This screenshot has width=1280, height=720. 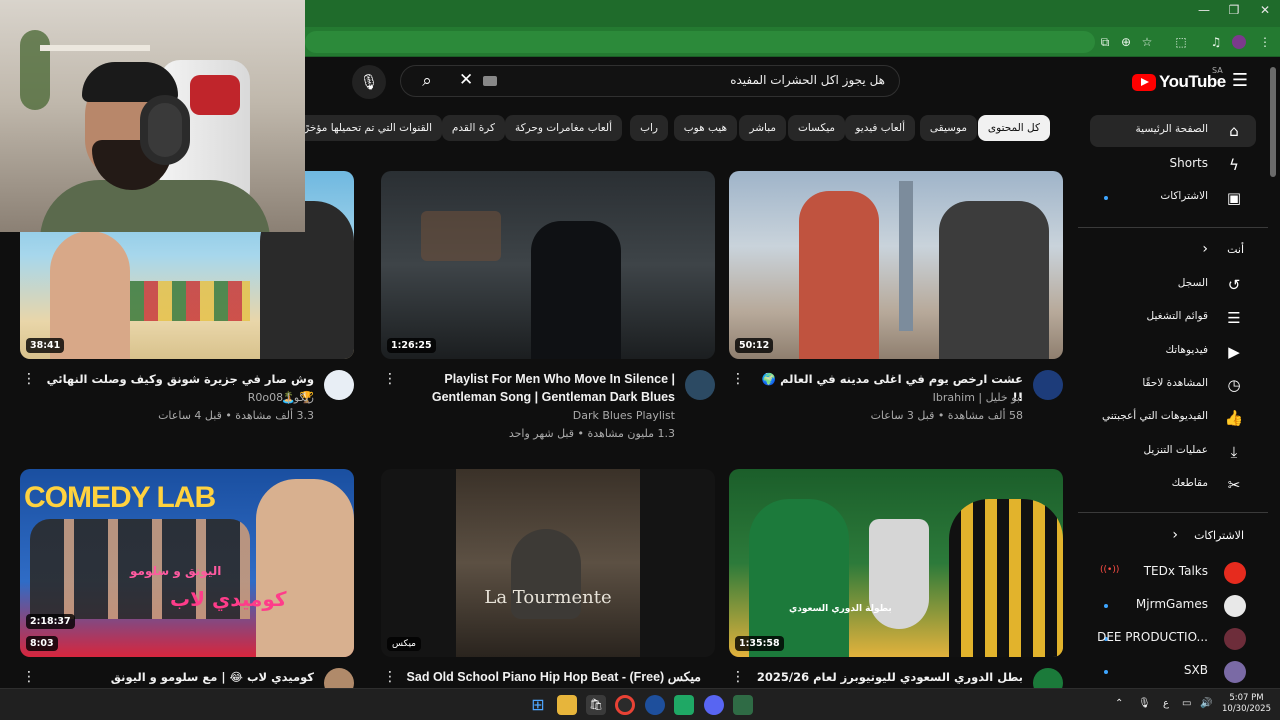 What do you see at coordinates (179, 677) in the screenshot?
I see `video-title: كوميدي لاب 😂 | مع سلومو و اليونق` at bounding box center [179, 677].